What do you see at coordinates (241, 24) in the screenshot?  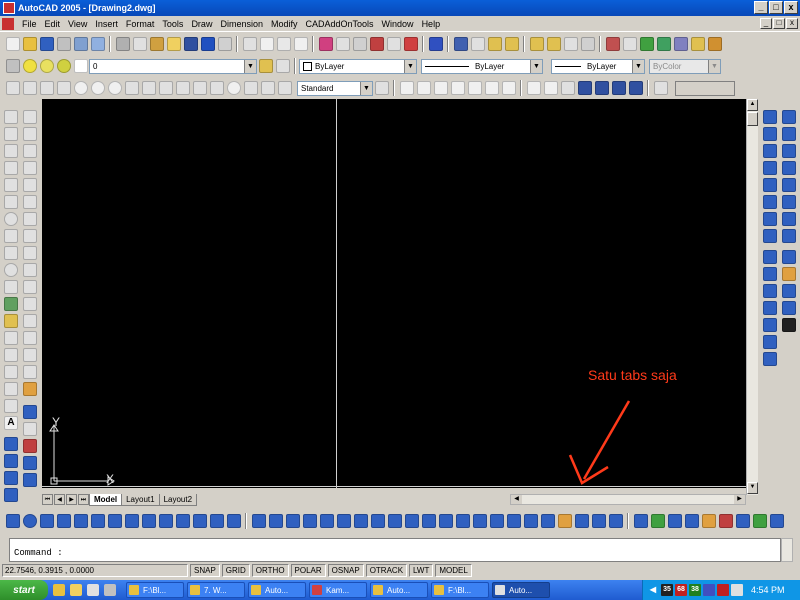 I see `menu-dimension: Dimension` at bounding box center [241, 24].